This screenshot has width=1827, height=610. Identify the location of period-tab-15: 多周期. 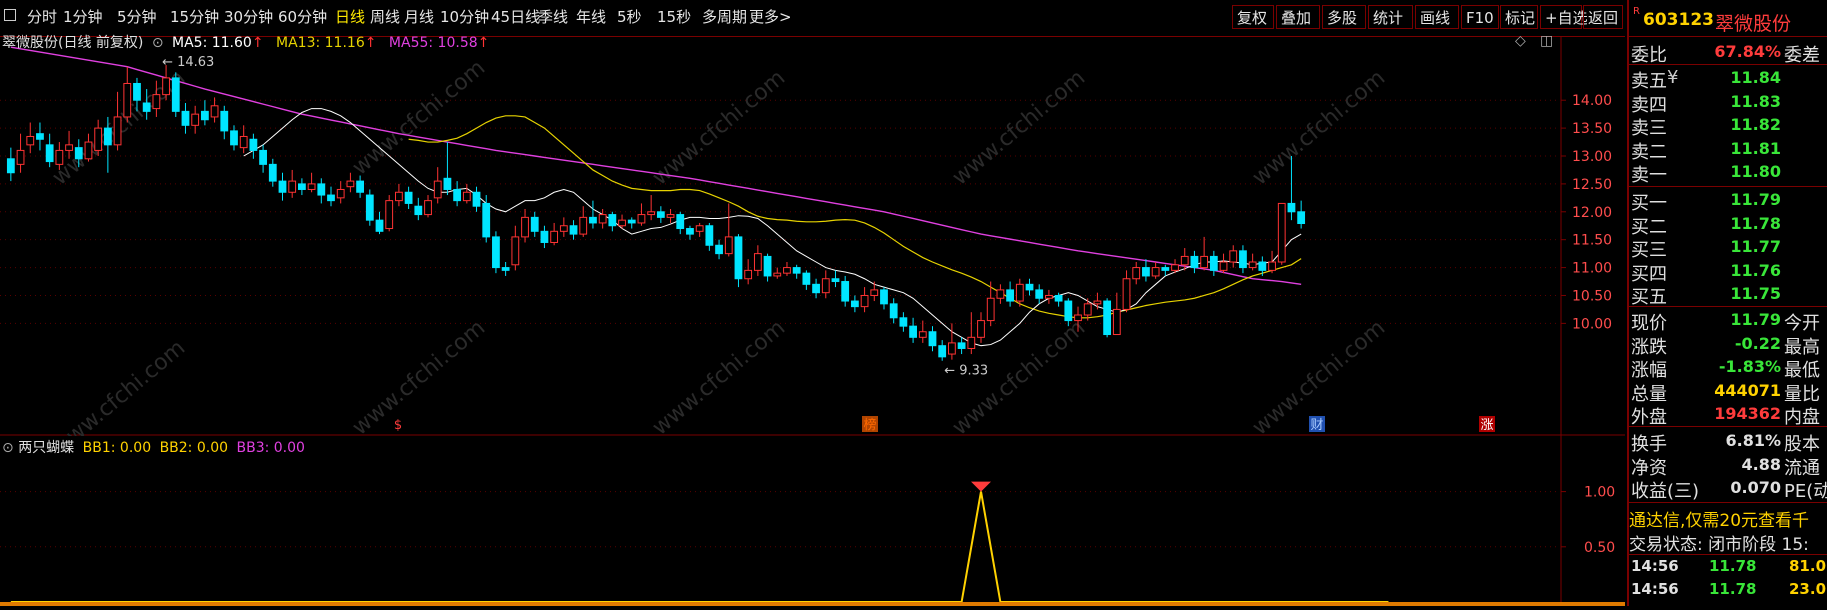
(724, 16).